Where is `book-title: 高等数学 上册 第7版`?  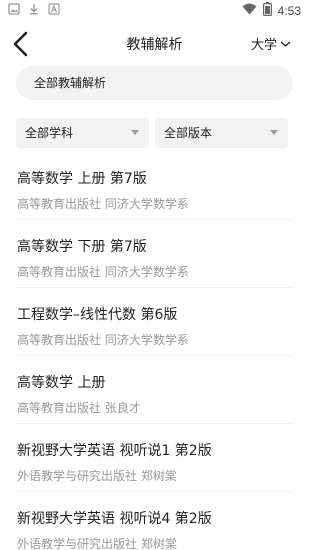 book-title: 高等数学 上册 第7版 is located at coordinates (82, 179).